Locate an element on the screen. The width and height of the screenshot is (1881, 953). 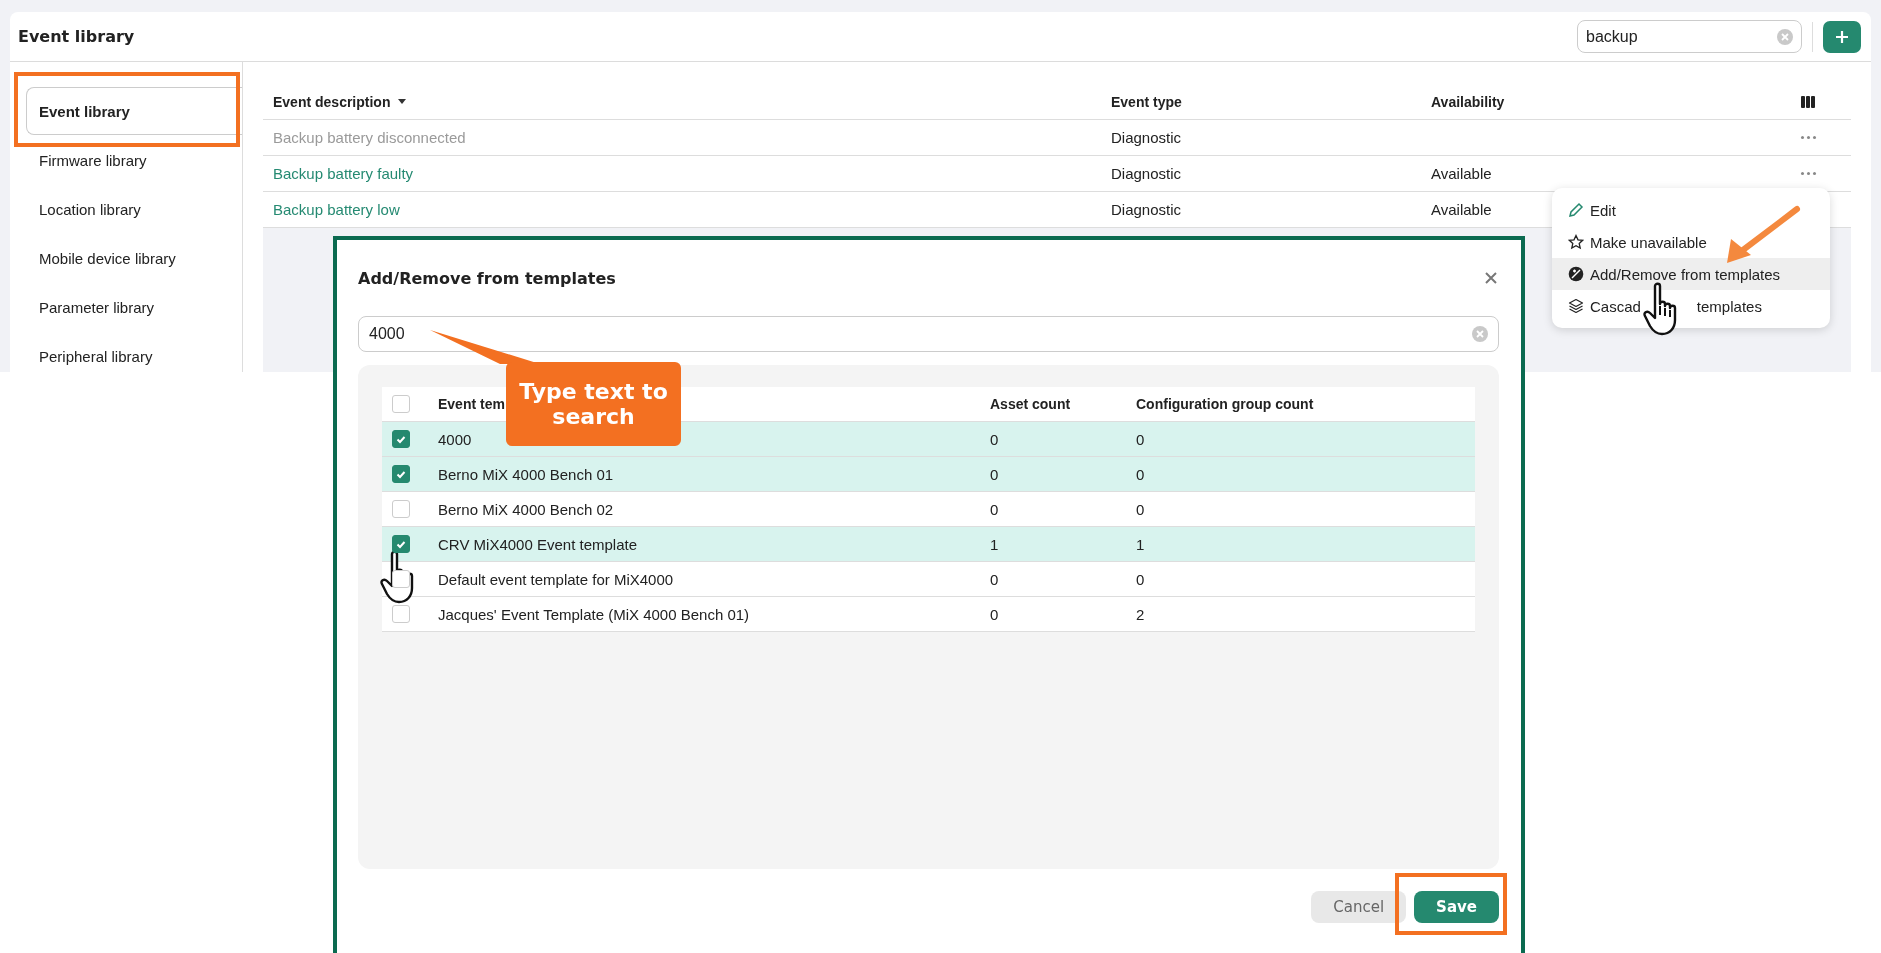
column-header: Event description is located at coordinates (692, 101).